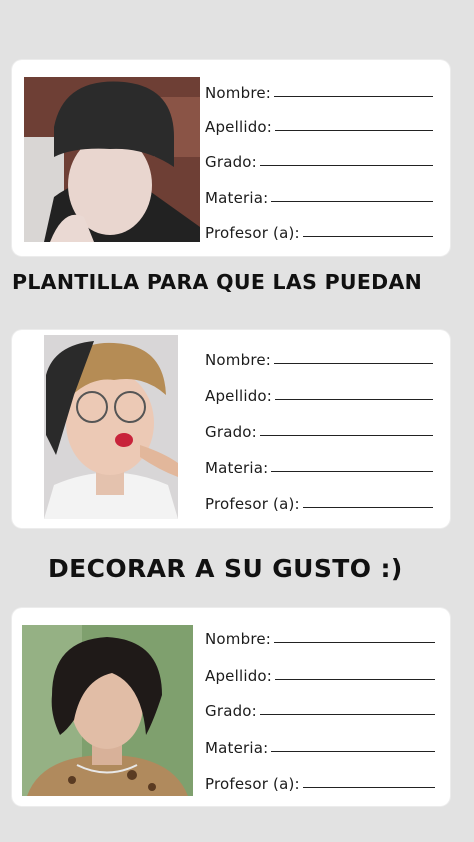  What do you see at coordinates (225, 568) in the screenshot?
I see `caption-middle: DECORAR A SU GUSTO :)` at bounding box center [225, 568].